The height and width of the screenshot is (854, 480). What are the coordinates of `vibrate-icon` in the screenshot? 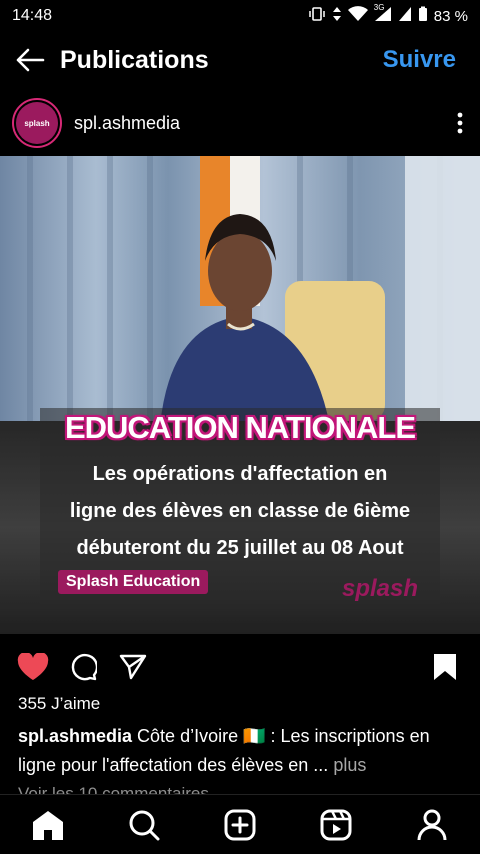 It's located at (317, 16).